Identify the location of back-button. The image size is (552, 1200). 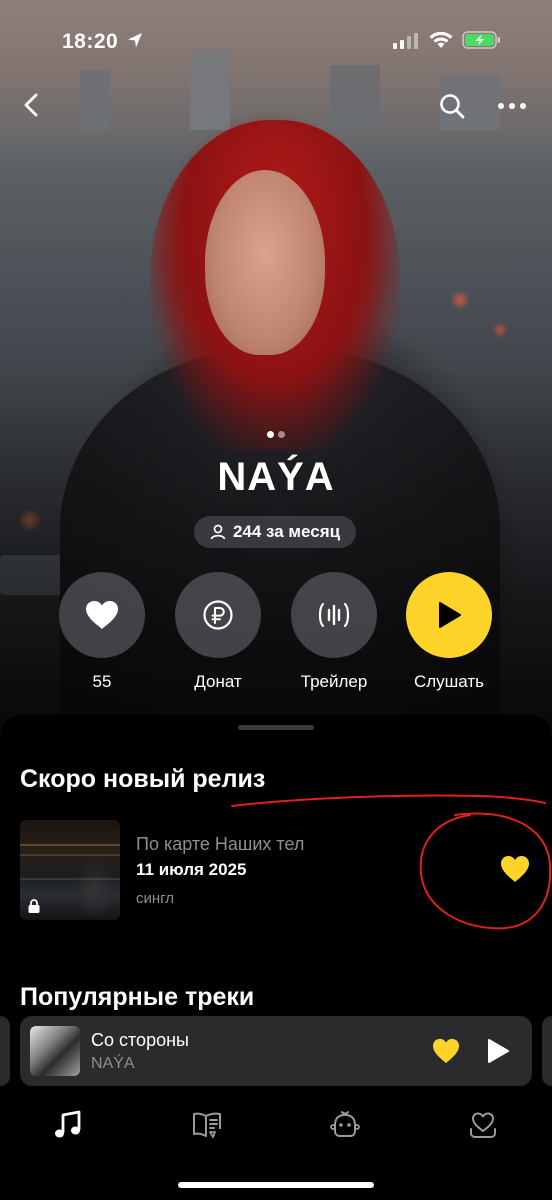
(31, 105).